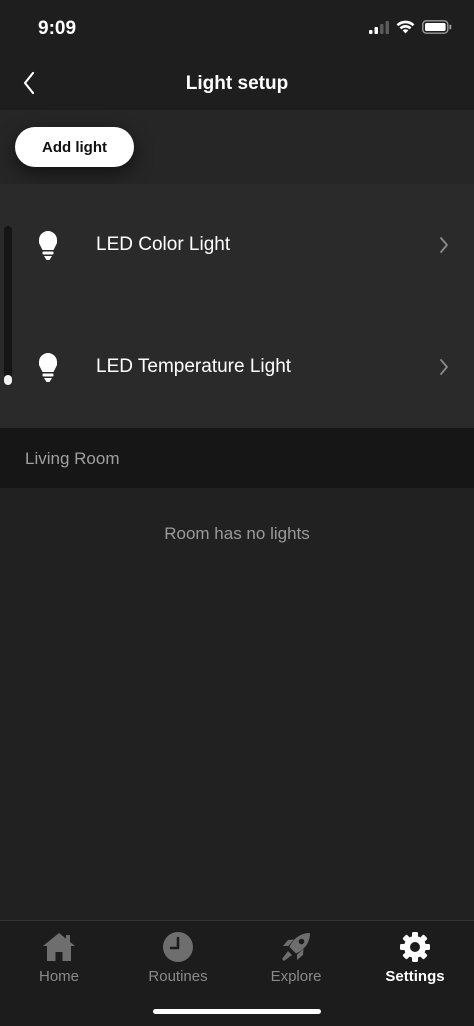 Image resolution: width=474 pixels, height=1026 pixels. Describe the element at coordinates (74, 147) in the screenshot. I see `add-light-button: Add light` at that location.